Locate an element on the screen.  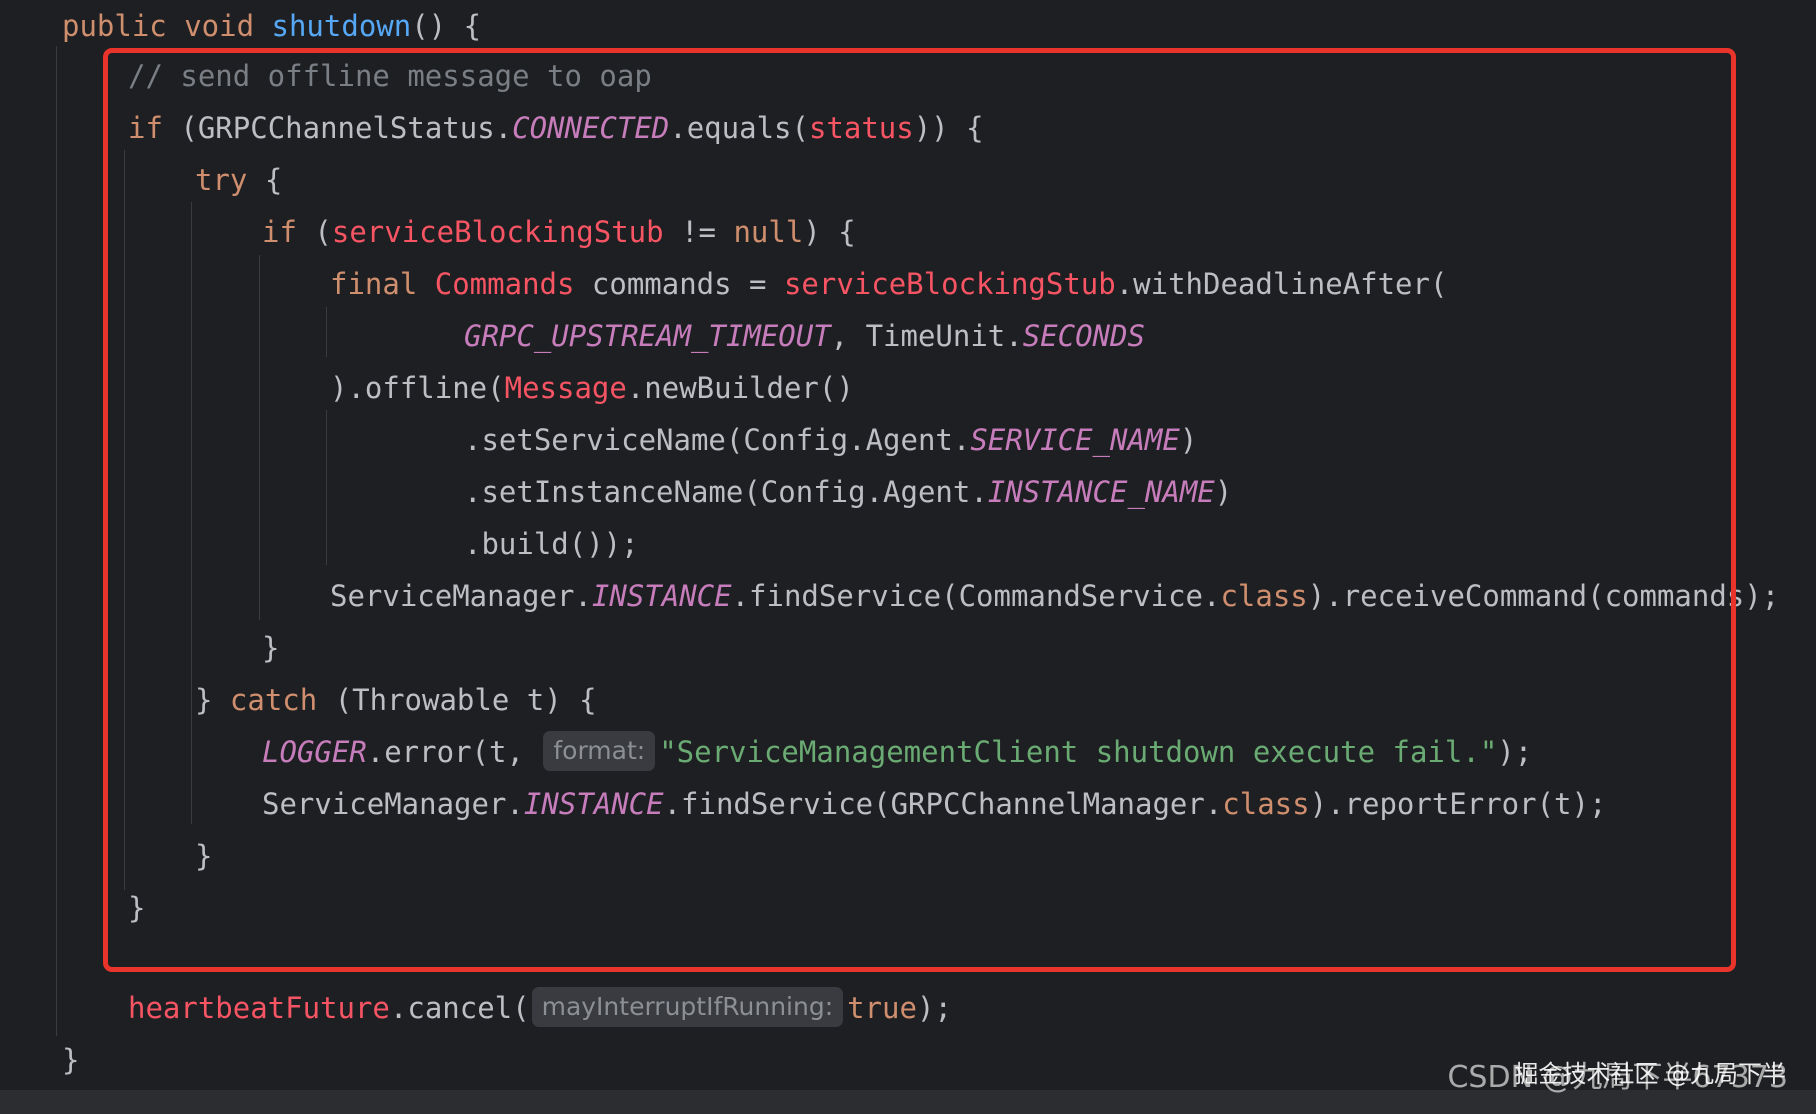
code-token: != is located at coordinates (698, 232).